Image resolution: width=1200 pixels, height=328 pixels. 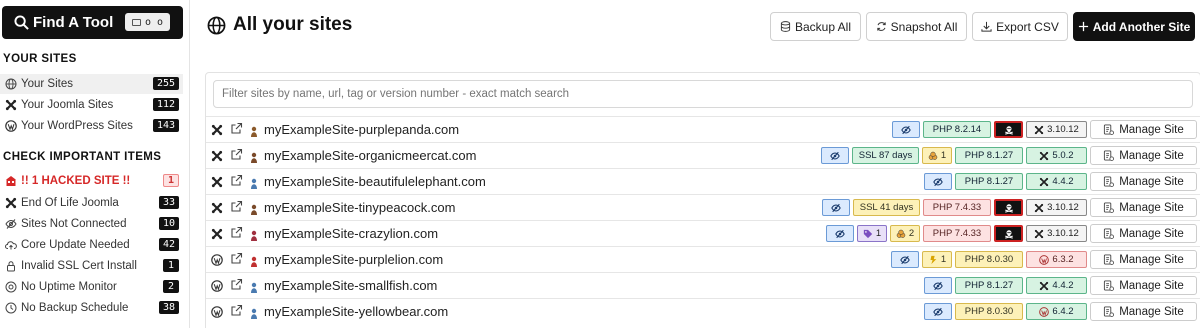 What do you see at coordinates (75, 245) in the screenshot?
I see `sidebar-item-label: Core Update Needed` at bounding box center [75, 245].